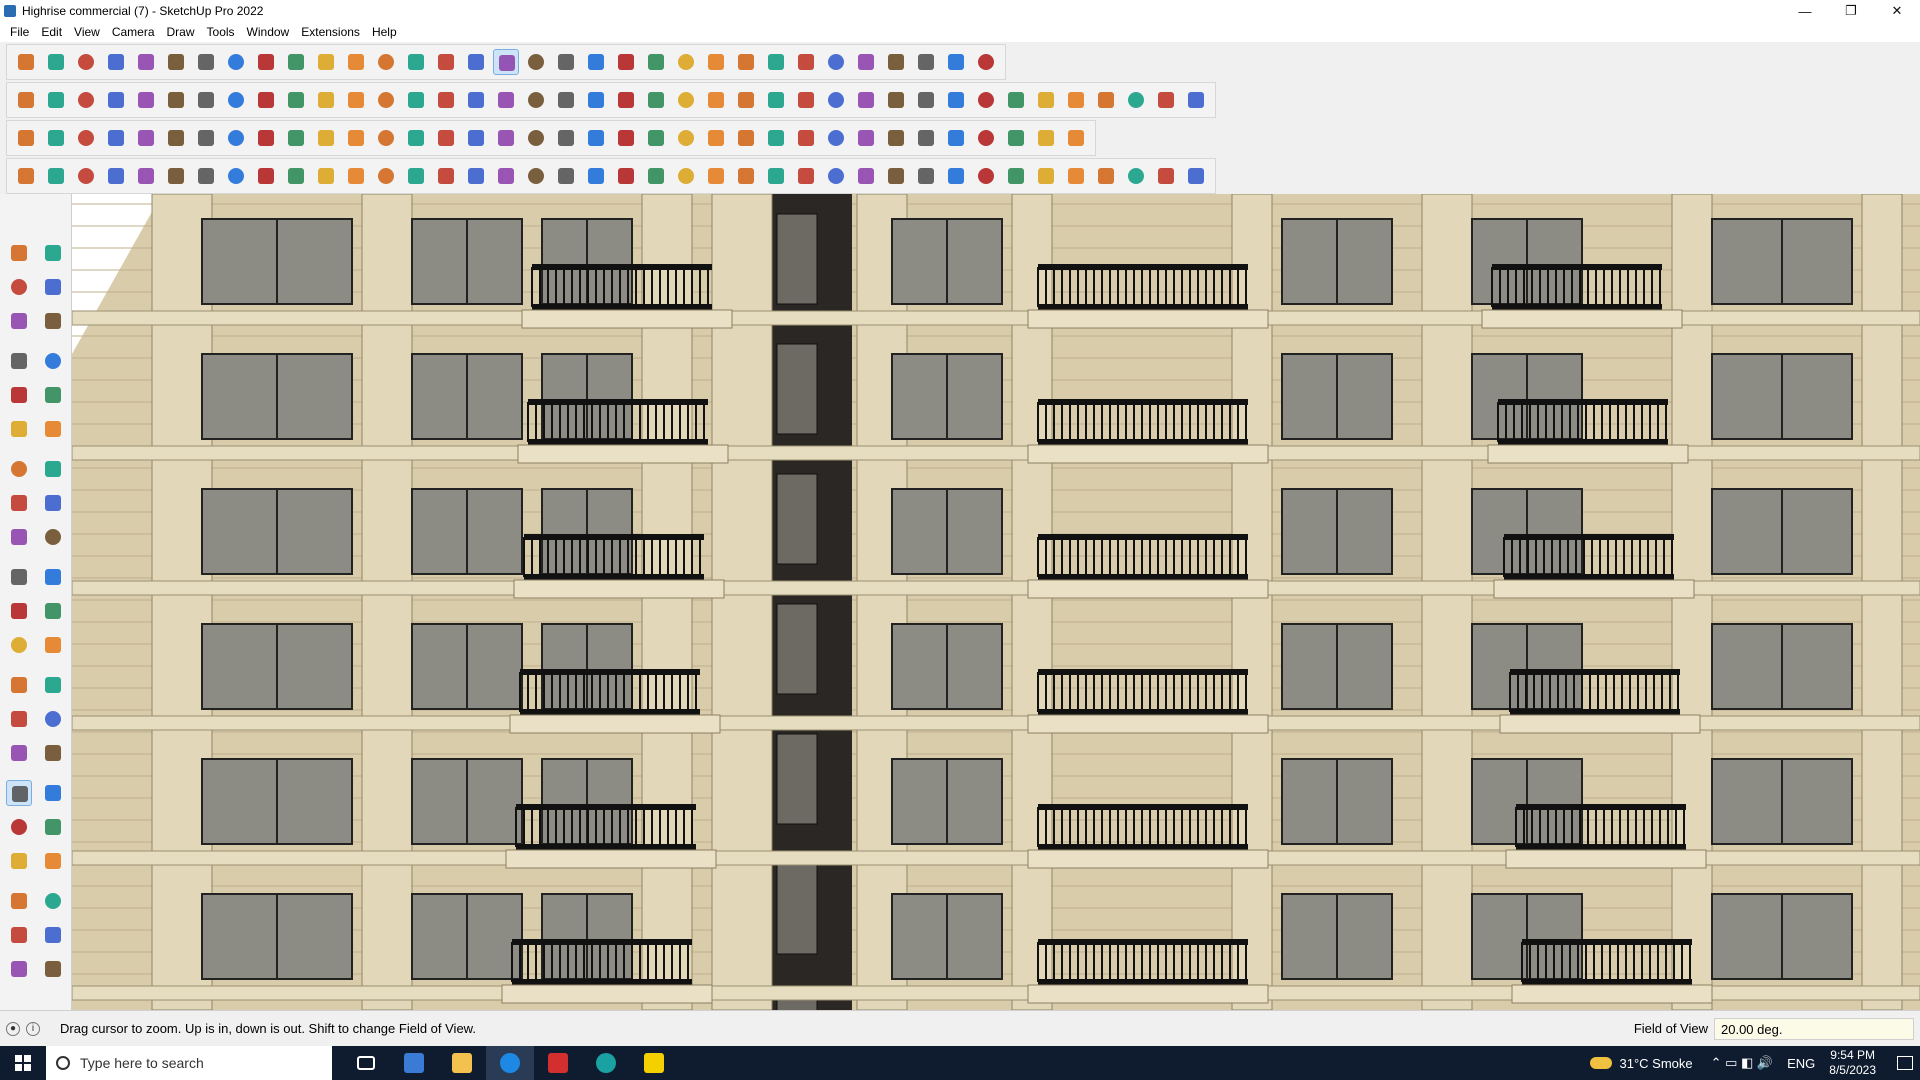 This screenshot has height=1080, width=1920. I want to click on loop2-icon, so click(596, 138).